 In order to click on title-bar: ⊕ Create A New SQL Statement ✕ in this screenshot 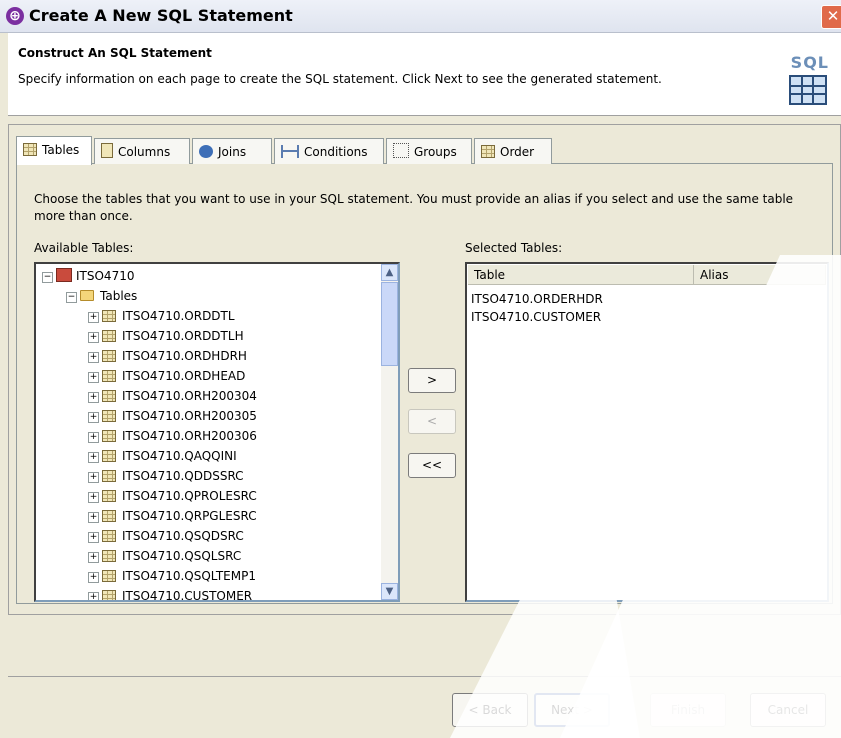, I will do `click(420, 16)`.